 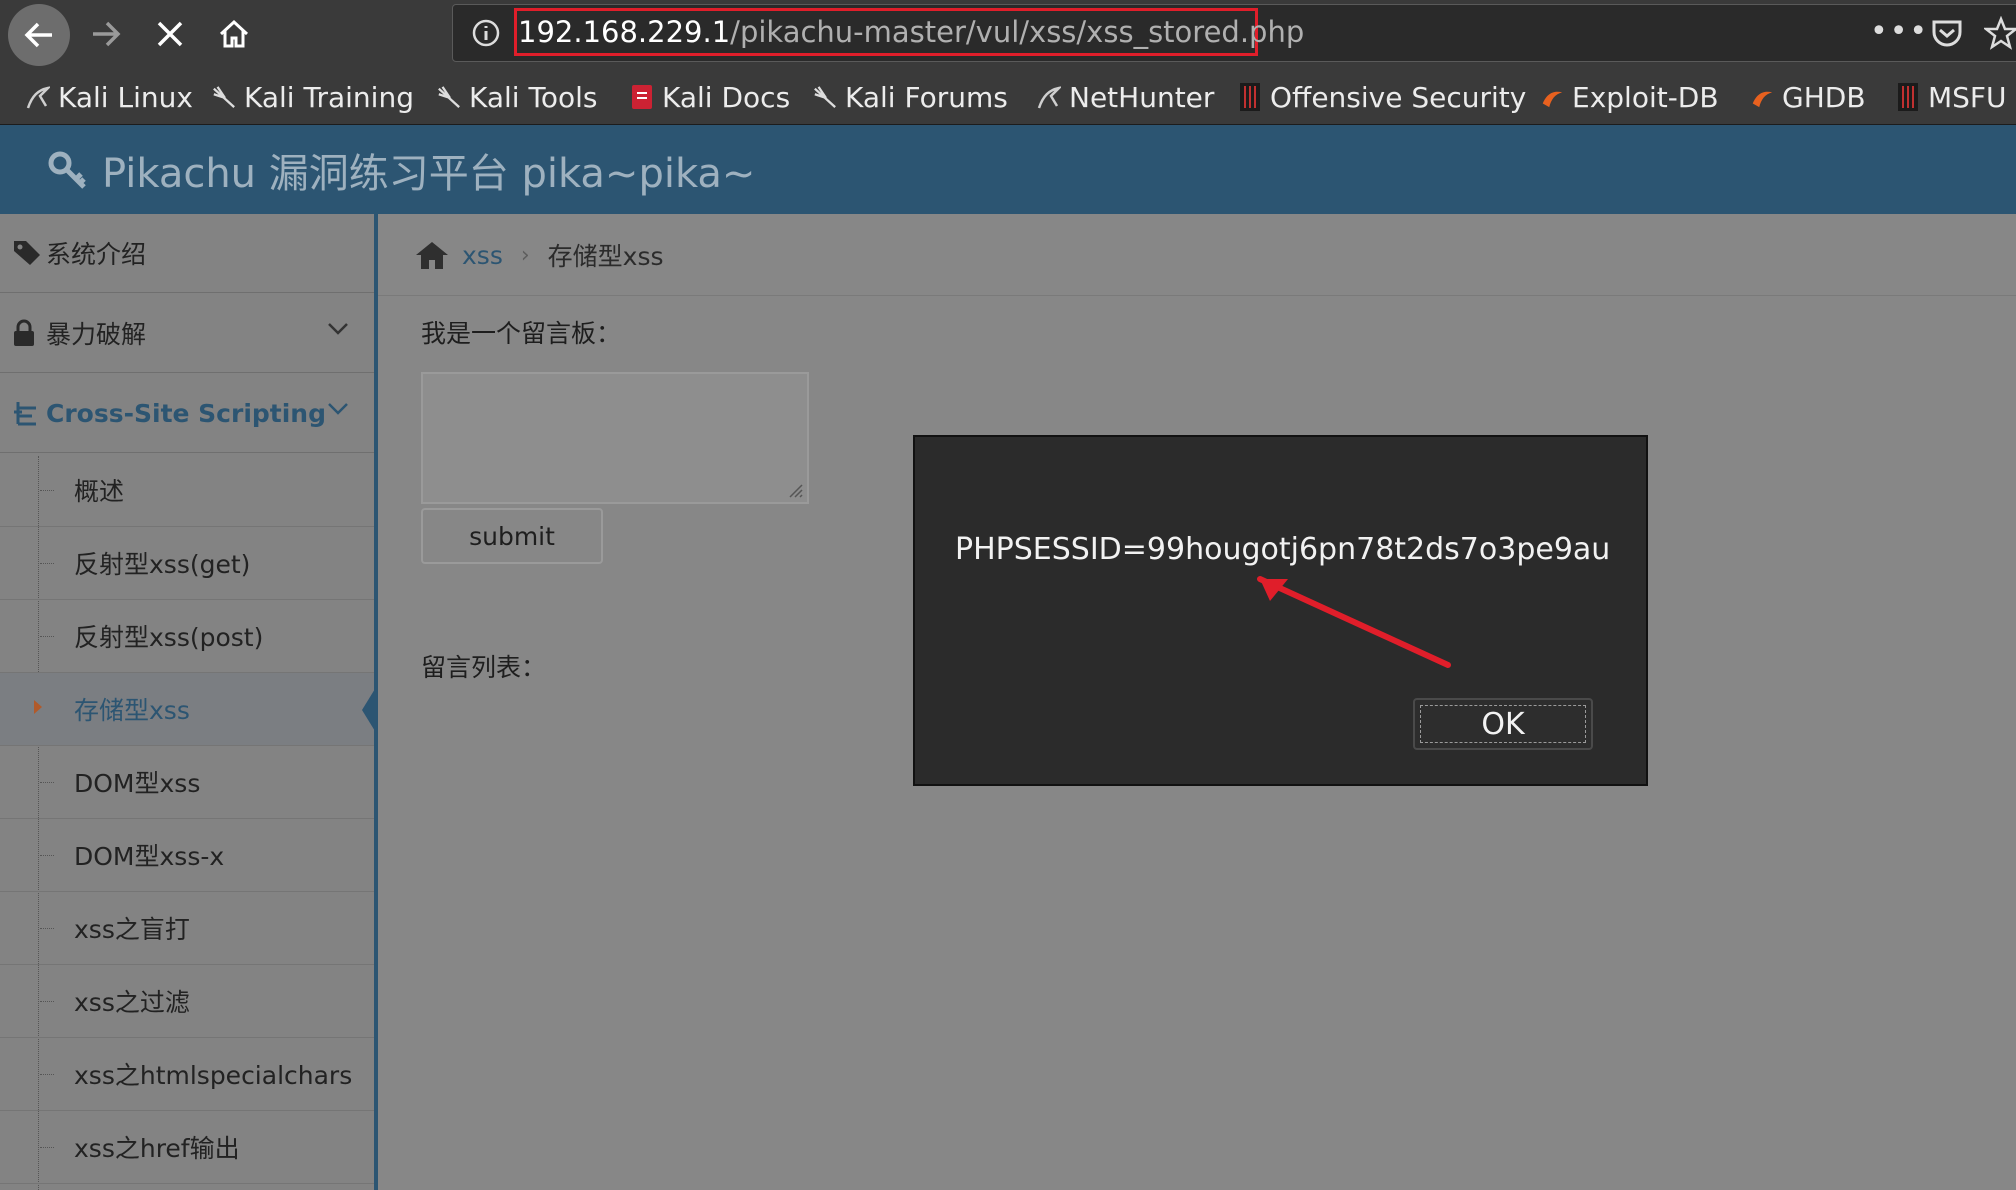 What do you see at coordinates (1125, 97) in the screenshot?
I see `bookmark-nethunter: NetHunter` at bounding box center [1125, 97].